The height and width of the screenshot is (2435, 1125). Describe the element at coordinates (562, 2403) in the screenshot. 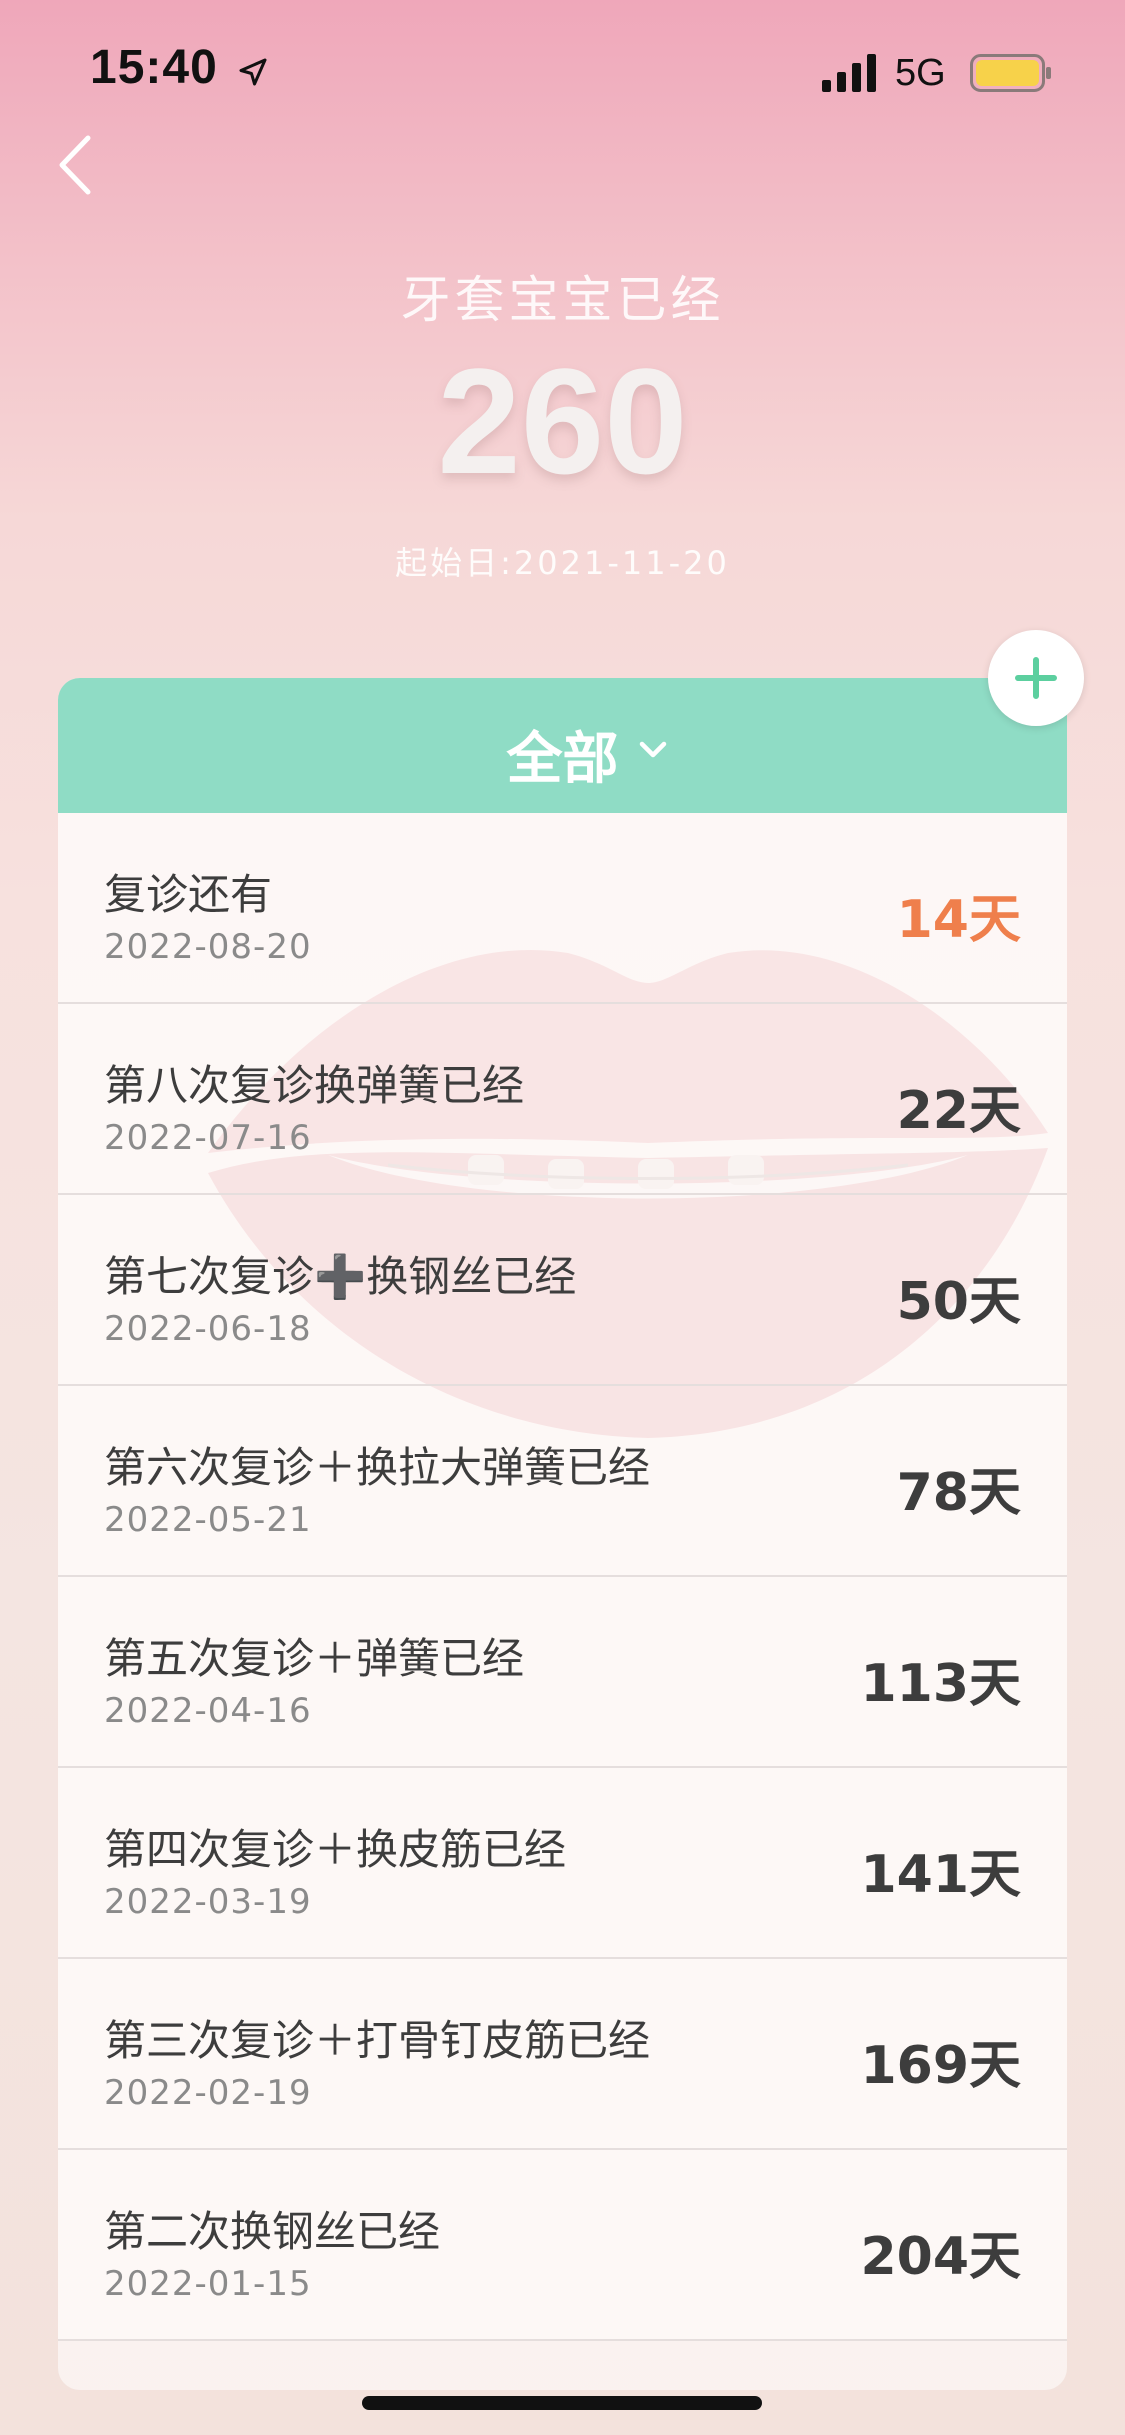

I see `home-indicator` at that location.